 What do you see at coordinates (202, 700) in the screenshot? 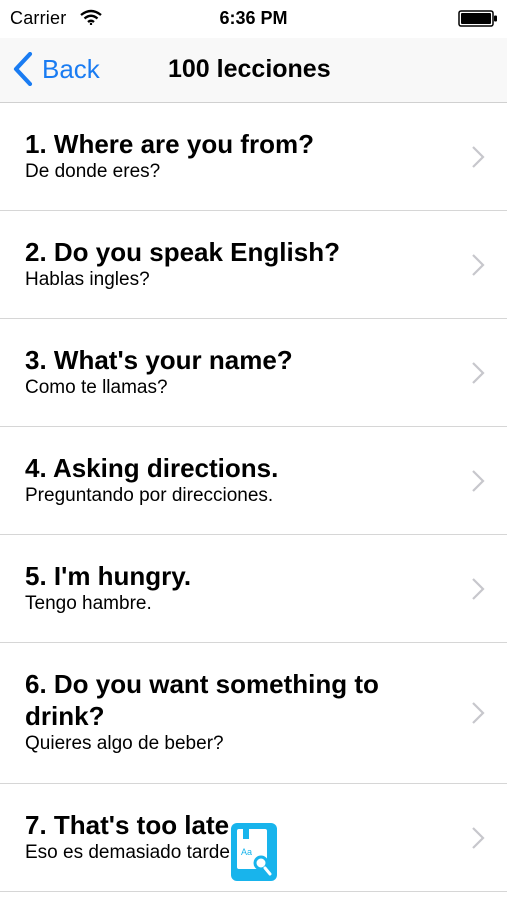
I see `lesson-title: 6. Do you want something to drink?` at bounding box center [202, 700].